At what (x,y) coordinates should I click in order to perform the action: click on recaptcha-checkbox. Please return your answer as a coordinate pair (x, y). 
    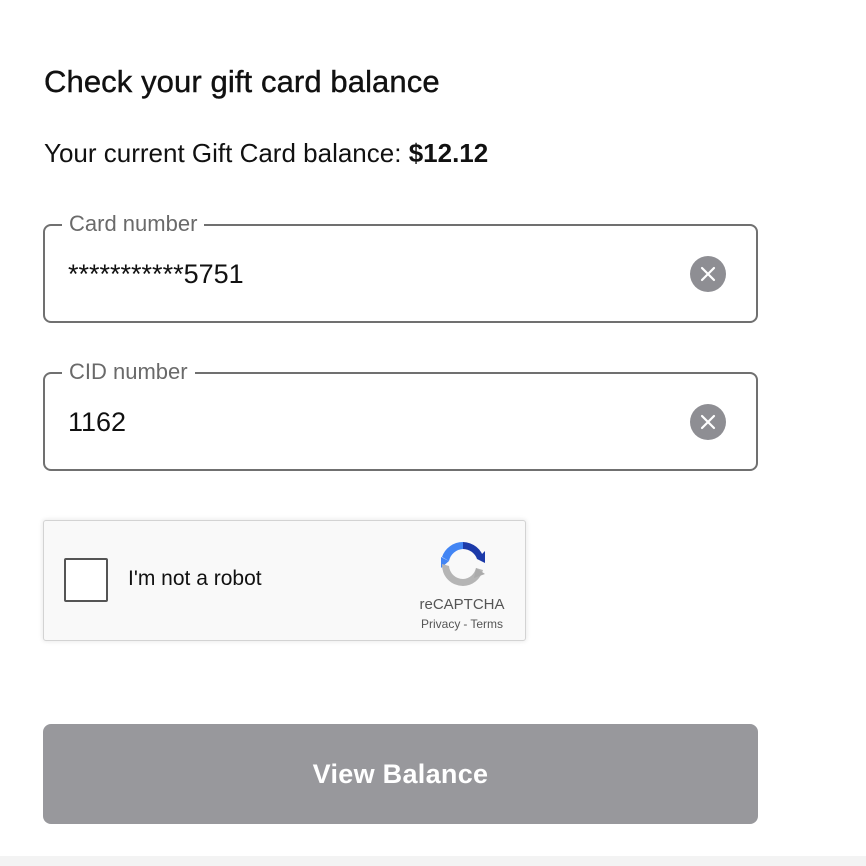
    Looking at the image, I should click on (86, 580).